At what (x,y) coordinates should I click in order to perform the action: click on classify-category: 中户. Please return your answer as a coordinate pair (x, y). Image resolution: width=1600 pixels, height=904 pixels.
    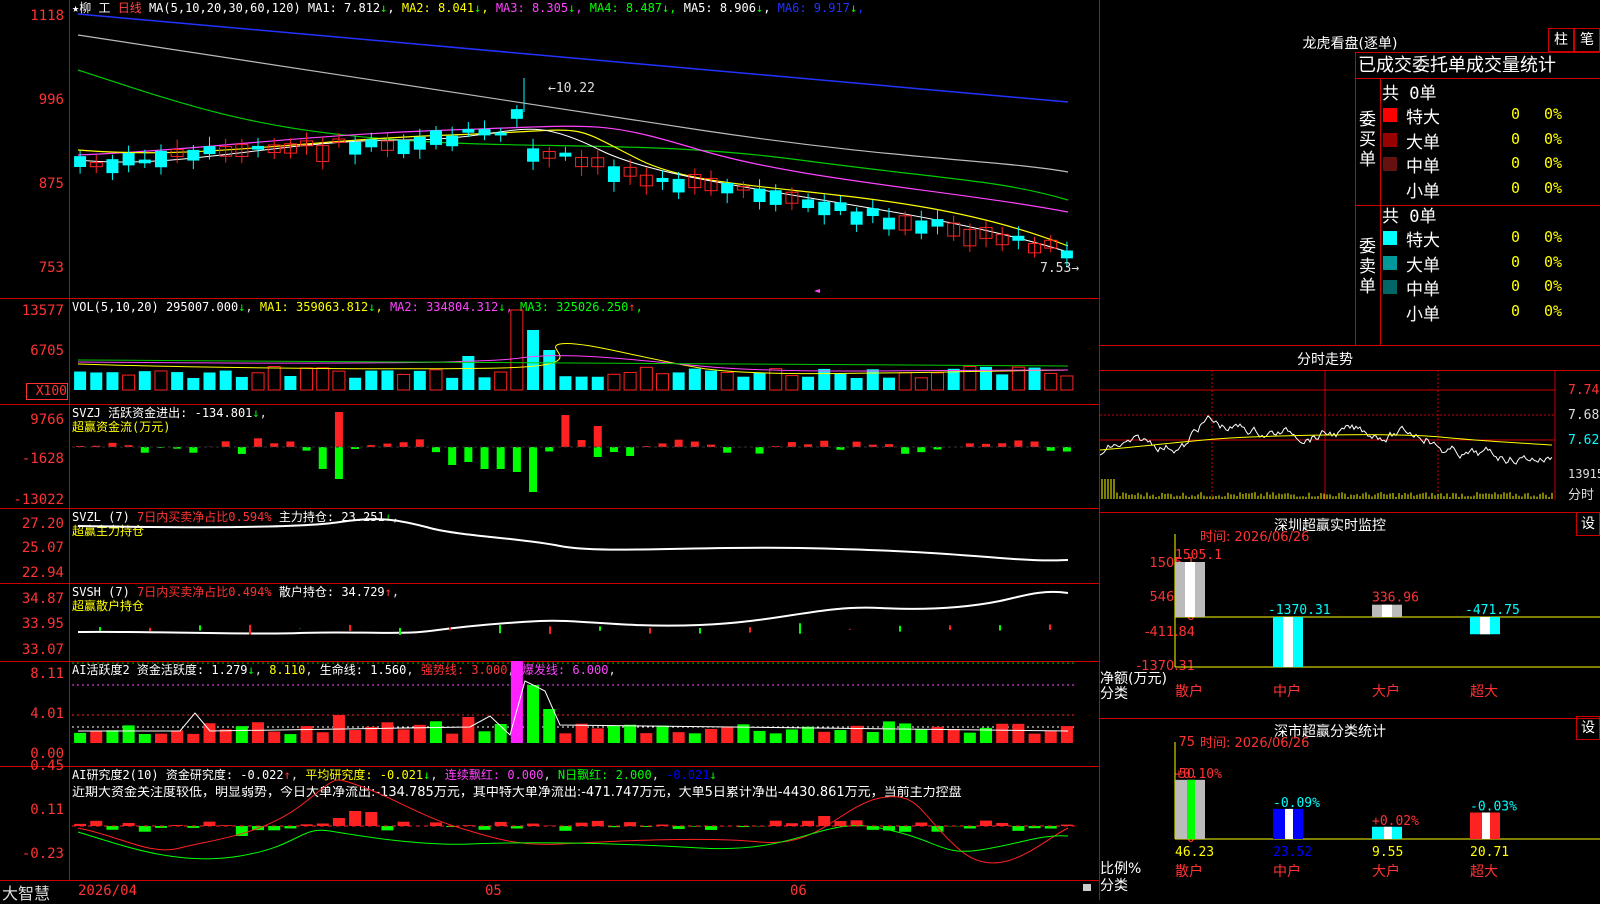
    Looking at the image, I should click on (1287, 871).